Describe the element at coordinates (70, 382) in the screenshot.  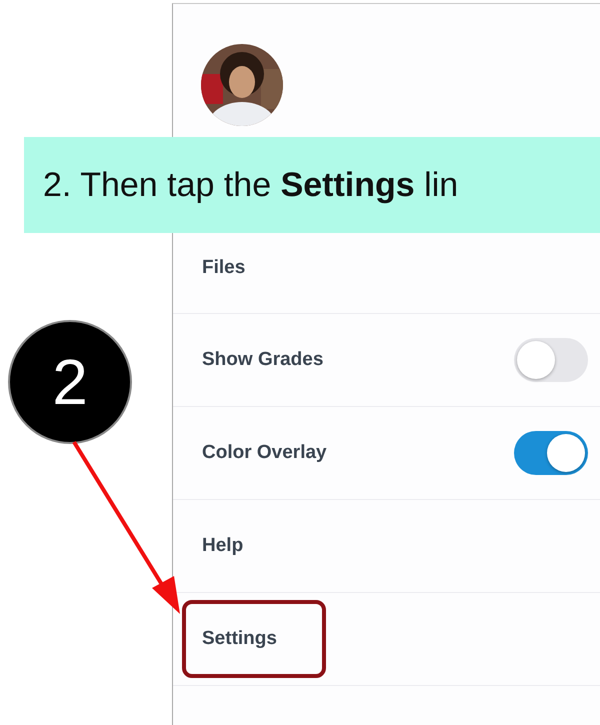
I see `step-marker: 2` at that location.